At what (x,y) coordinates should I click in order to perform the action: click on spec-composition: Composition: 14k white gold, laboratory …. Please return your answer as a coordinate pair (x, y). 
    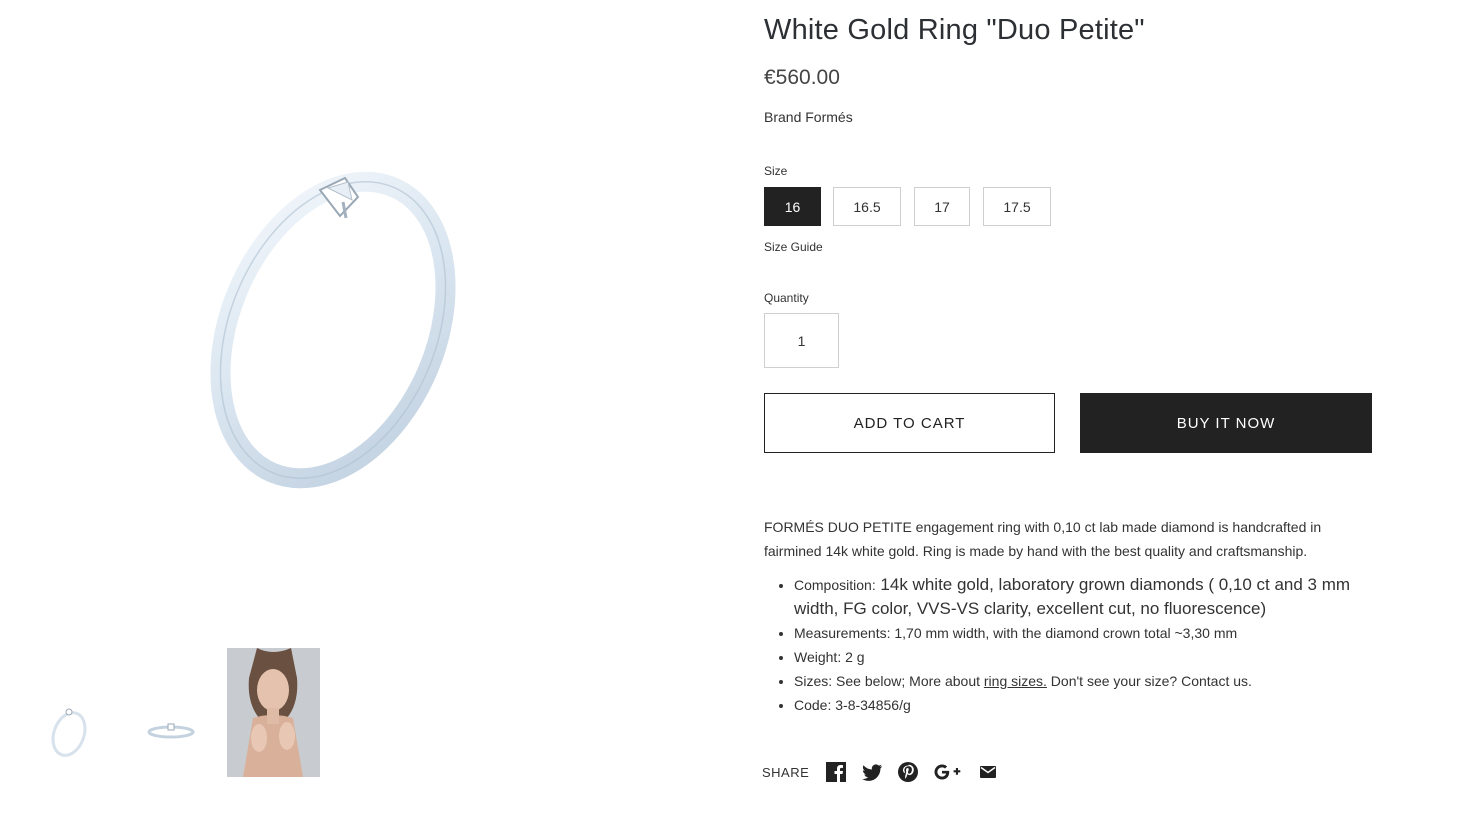
    Looking at the image, I should click on (1079, 597).